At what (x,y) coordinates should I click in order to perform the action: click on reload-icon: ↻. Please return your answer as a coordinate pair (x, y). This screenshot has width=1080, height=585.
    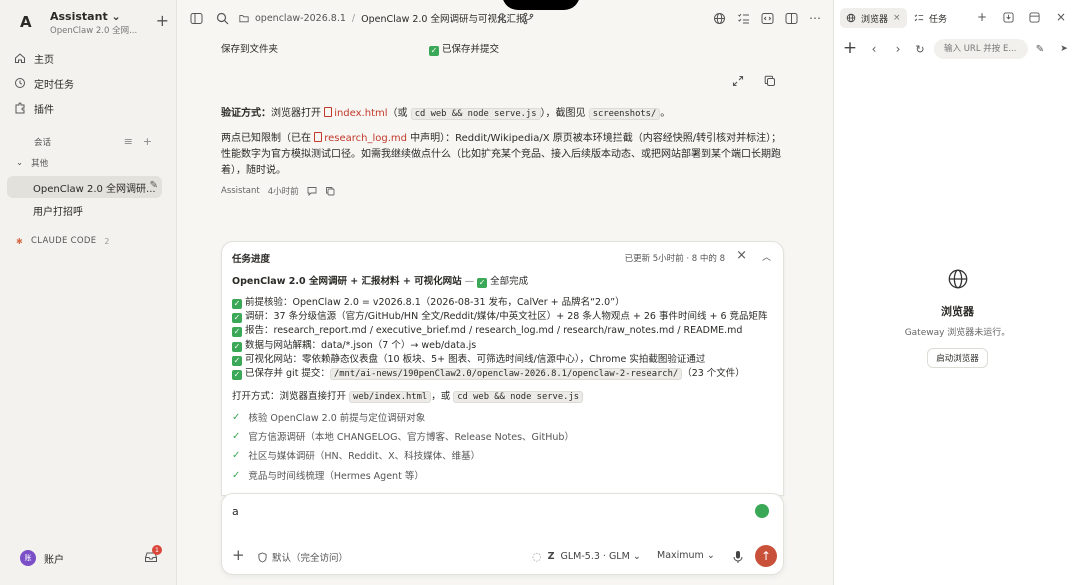
    Looking at the image, I should click on (920, 49).